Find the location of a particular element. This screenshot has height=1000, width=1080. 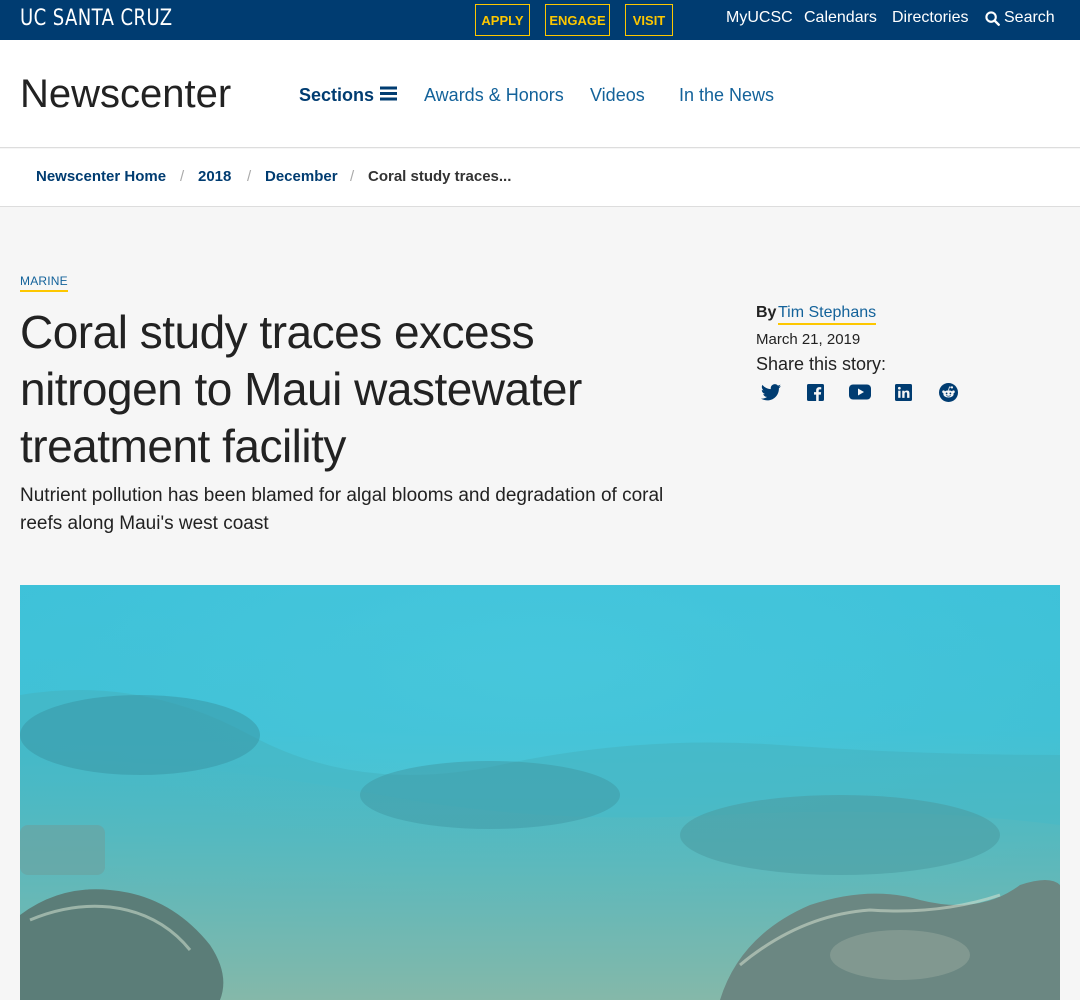

breadcrumb-home: Newscenter Home is located at coordinates (101, 176).